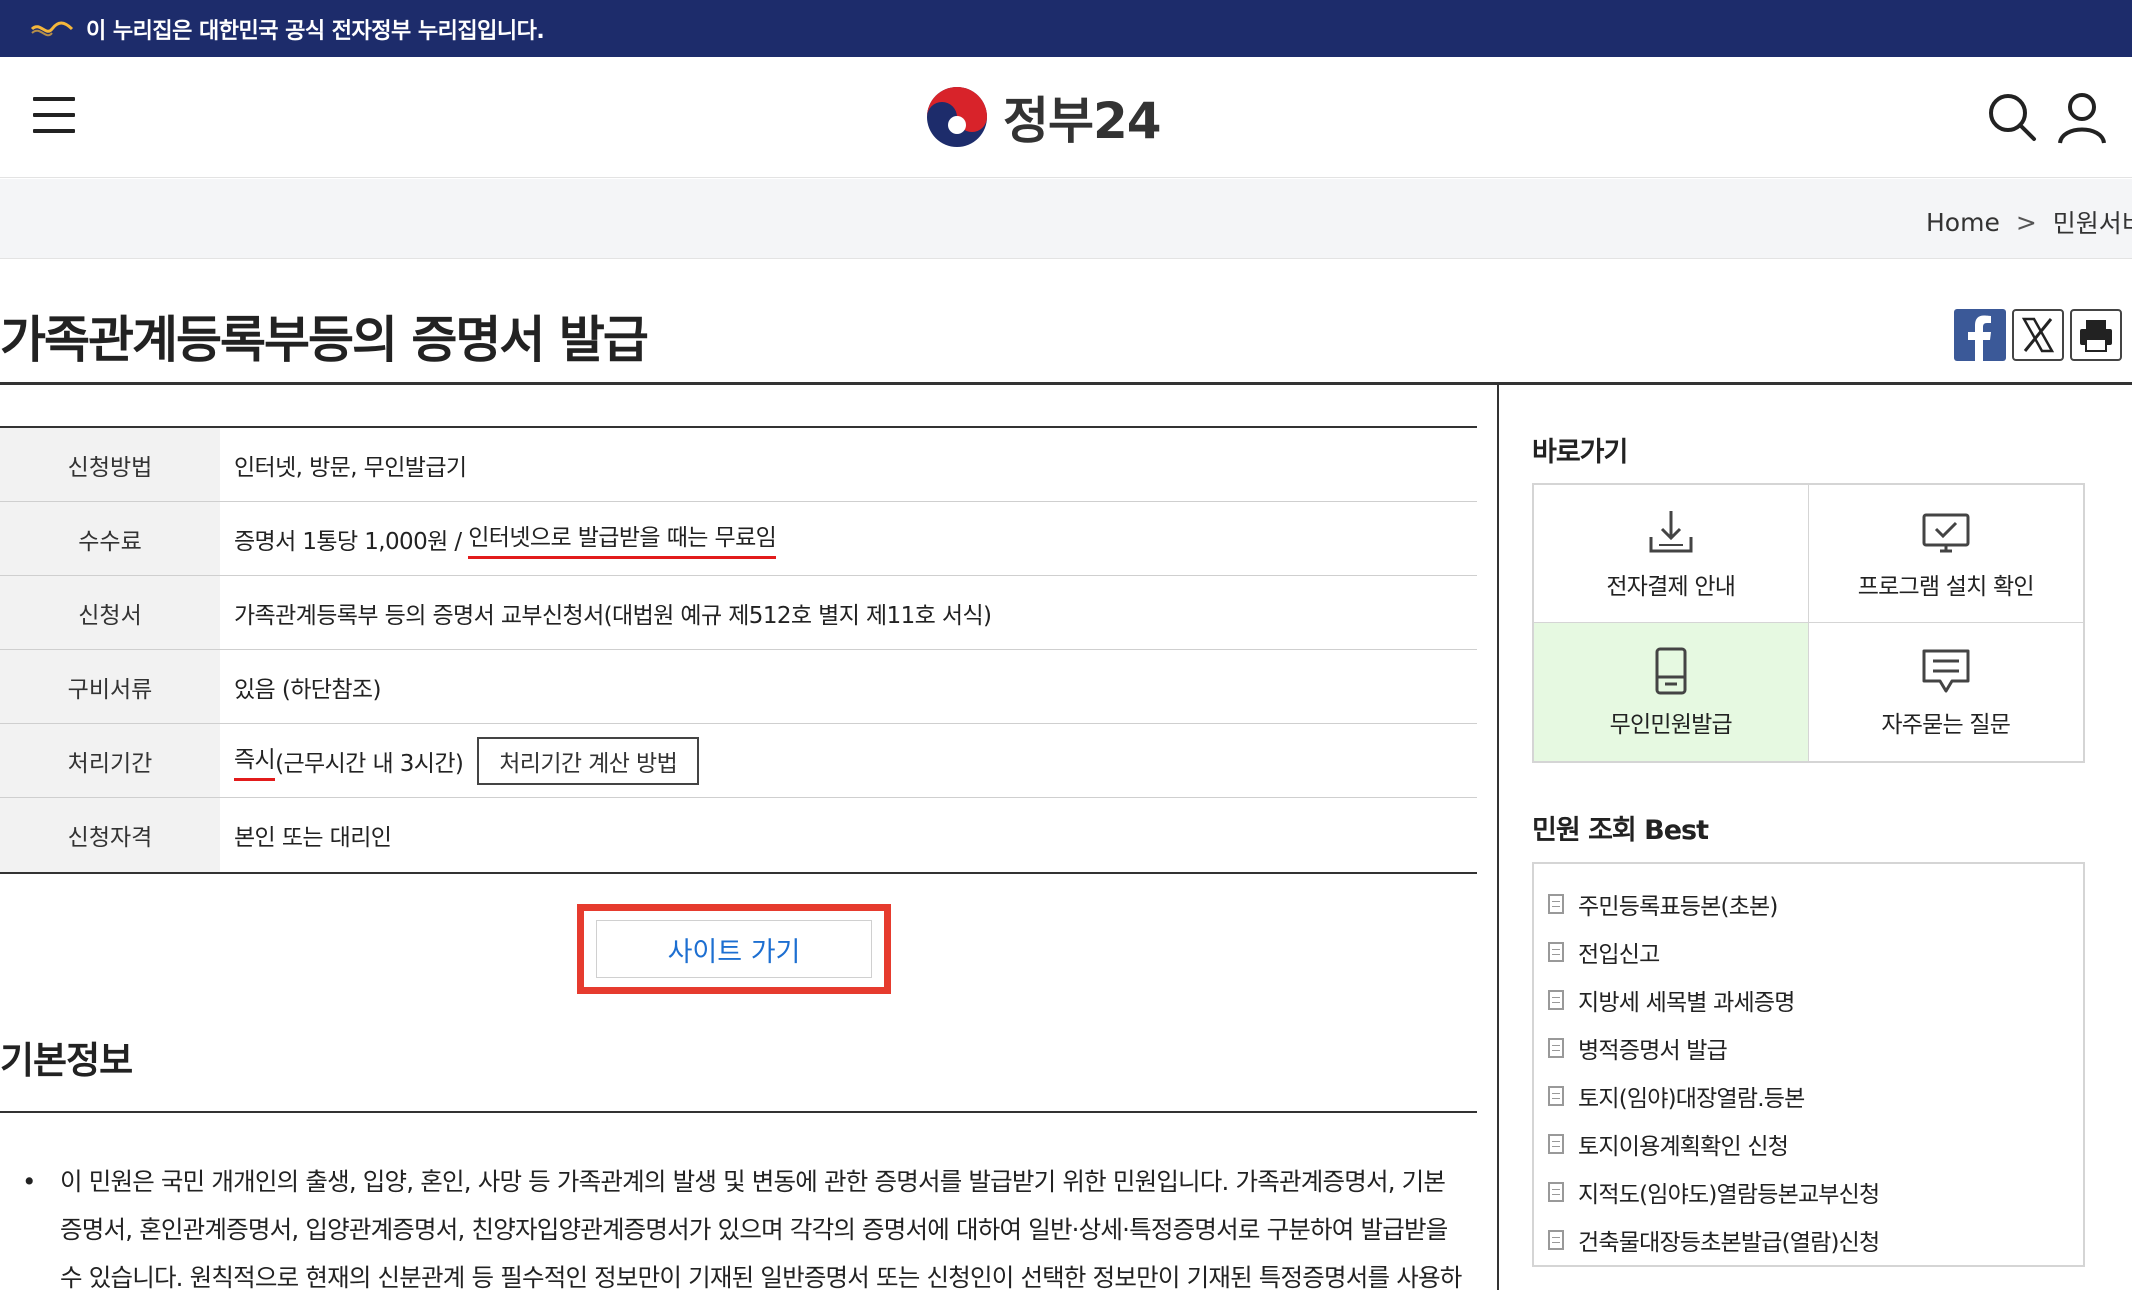  Describe the element at coordinates (848, 835) in the screenshot. I see `row-value: 본인 또는 대리인` at that location.